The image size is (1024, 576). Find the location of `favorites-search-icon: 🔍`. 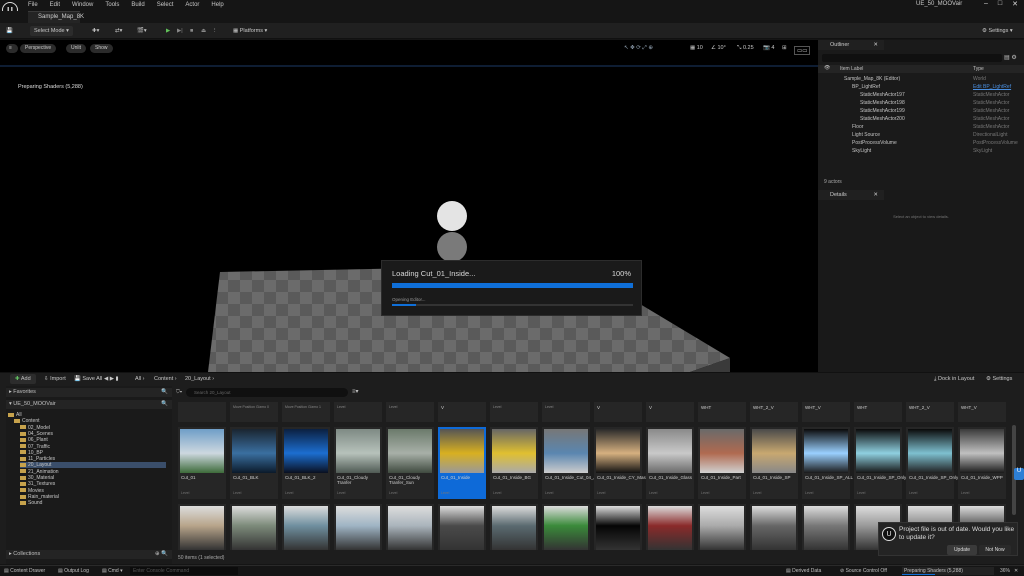

favorites-search-icon: 🔍 is located at coordinates (164, 392).